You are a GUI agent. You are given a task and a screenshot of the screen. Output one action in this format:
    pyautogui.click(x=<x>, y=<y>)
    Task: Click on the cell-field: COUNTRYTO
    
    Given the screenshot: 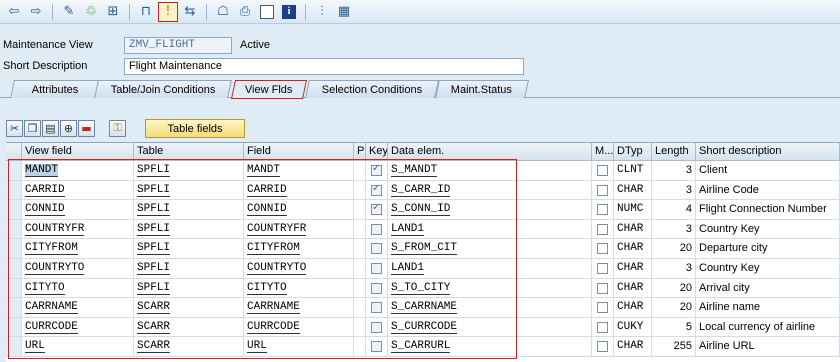 What is the action you would take?
    pyautogui.click(x=299, y=269)
    